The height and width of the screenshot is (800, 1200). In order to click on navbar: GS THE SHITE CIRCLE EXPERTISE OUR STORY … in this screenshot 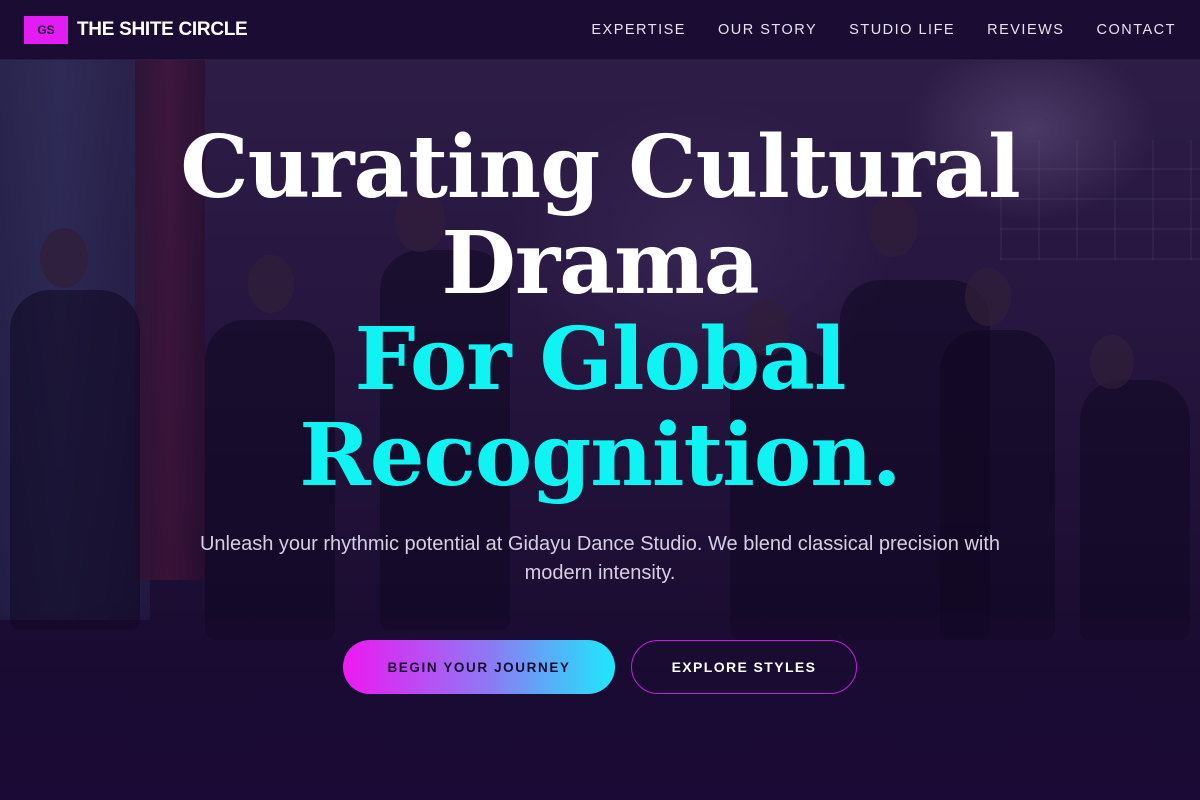, I will do `click(600, 30)`.